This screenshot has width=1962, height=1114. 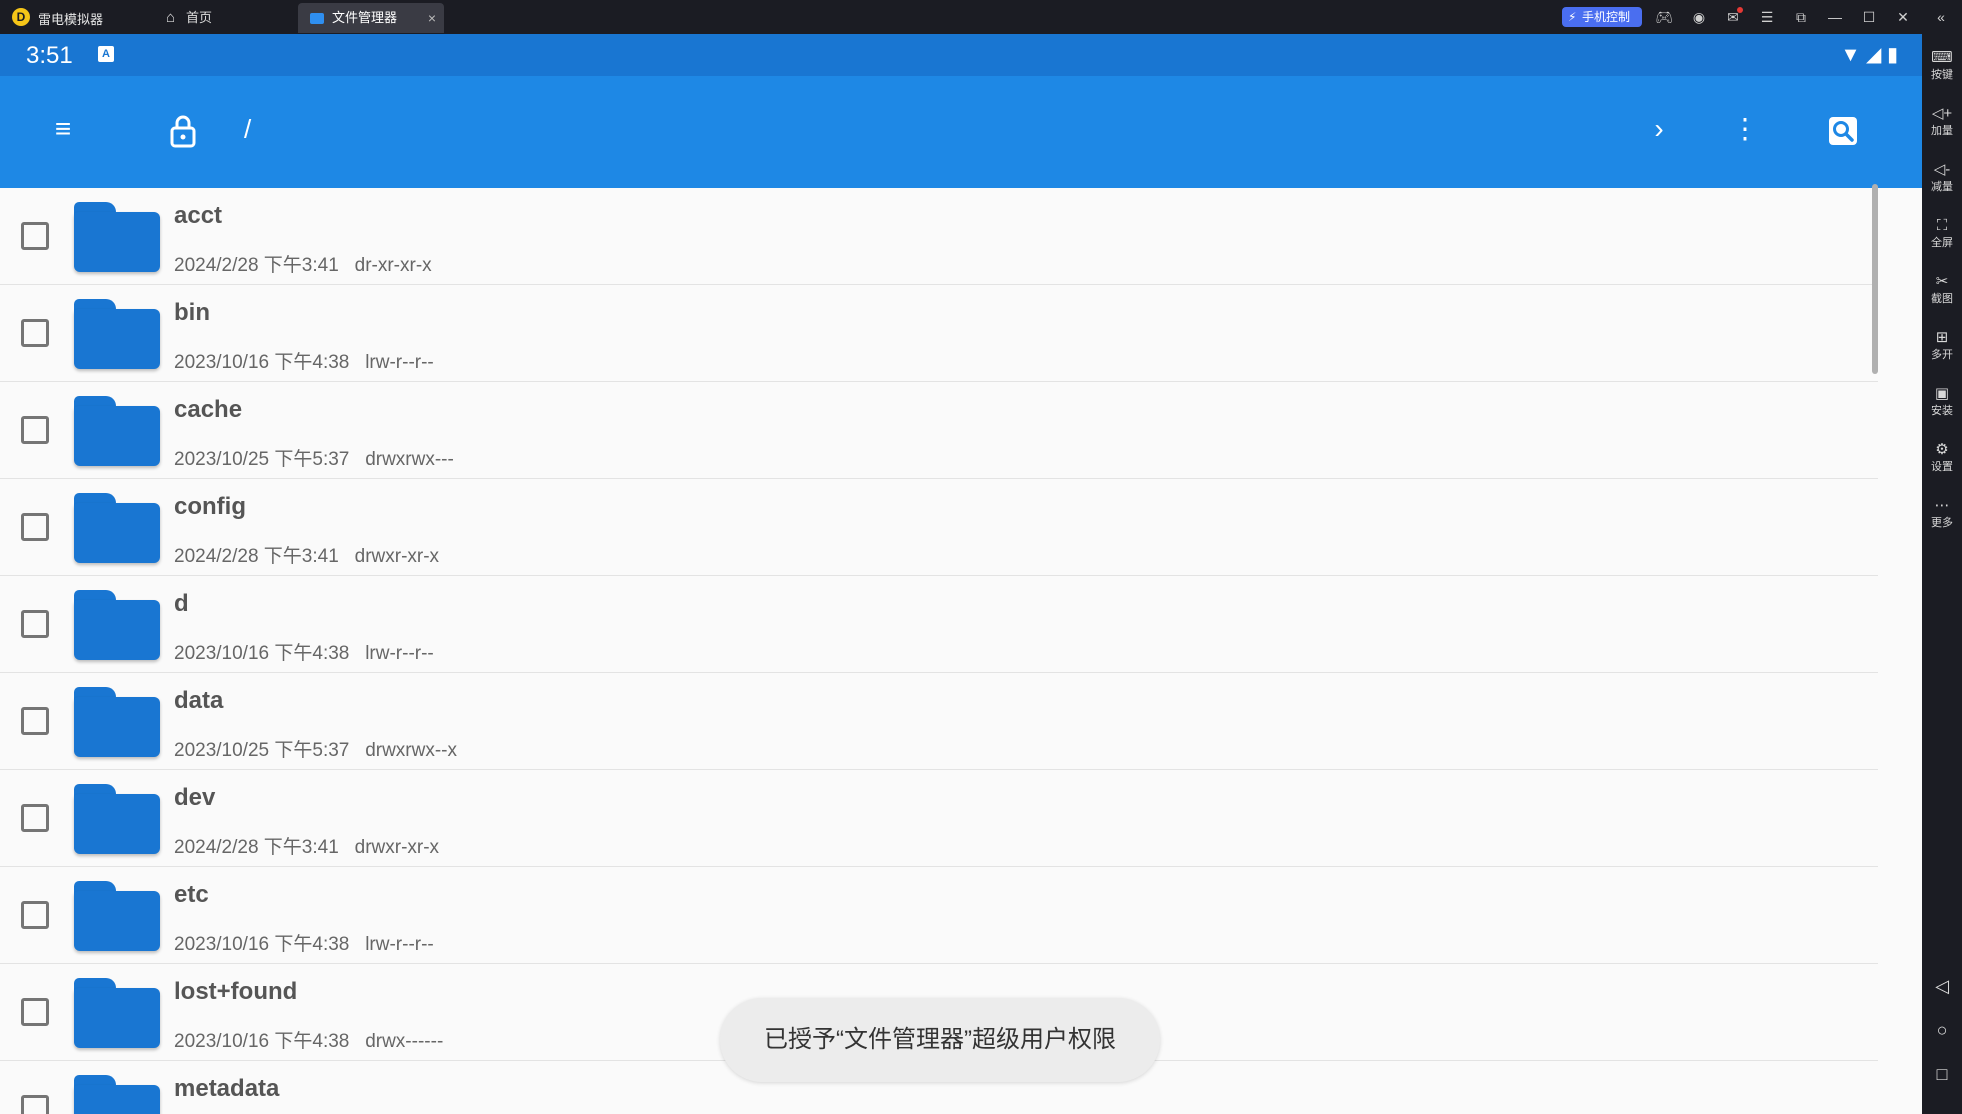 What do you see at coordinates (316, 750) in the screenshot?
I see `file-meta: 2023/10/25 下午5:37 drwxrwx--x` at bounding box center [316, 750].